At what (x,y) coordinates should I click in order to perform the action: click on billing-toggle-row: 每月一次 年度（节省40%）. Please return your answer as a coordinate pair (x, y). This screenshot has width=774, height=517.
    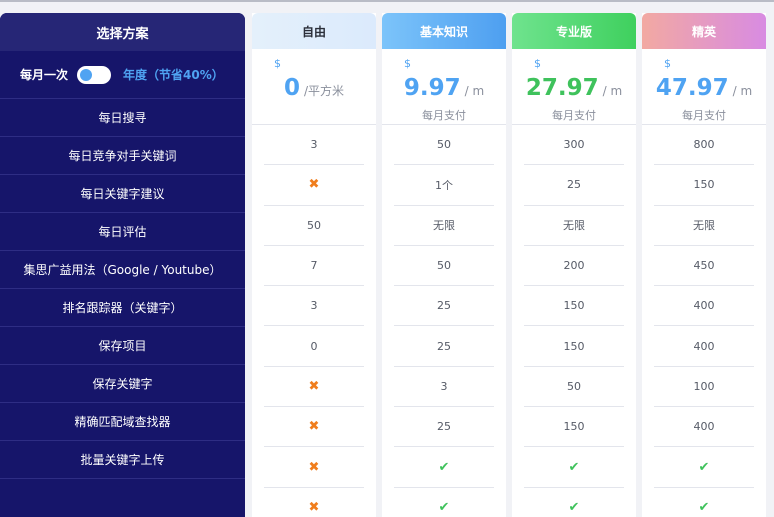
    Looking at the image, I should click on (122, 75).